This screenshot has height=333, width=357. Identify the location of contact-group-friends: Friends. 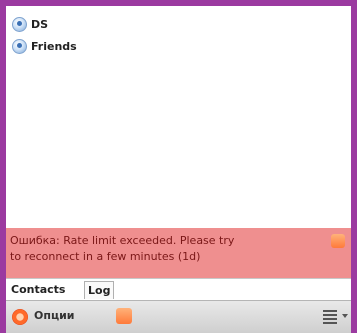
(44, 46).